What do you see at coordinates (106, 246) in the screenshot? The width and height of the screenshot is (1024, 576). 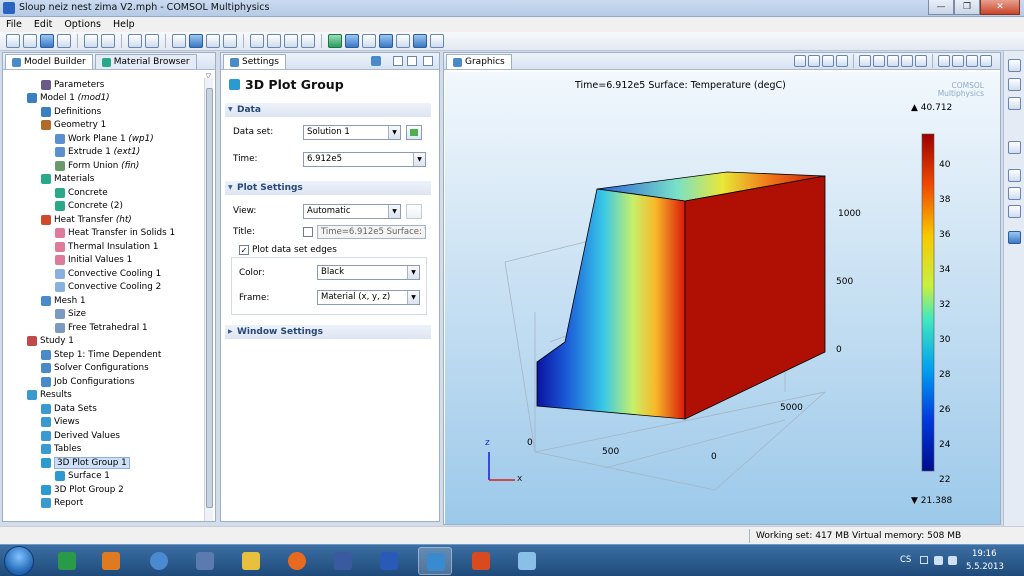 I see `tree-node: Thermal Insulation 1` at bounding box center [106, 246].